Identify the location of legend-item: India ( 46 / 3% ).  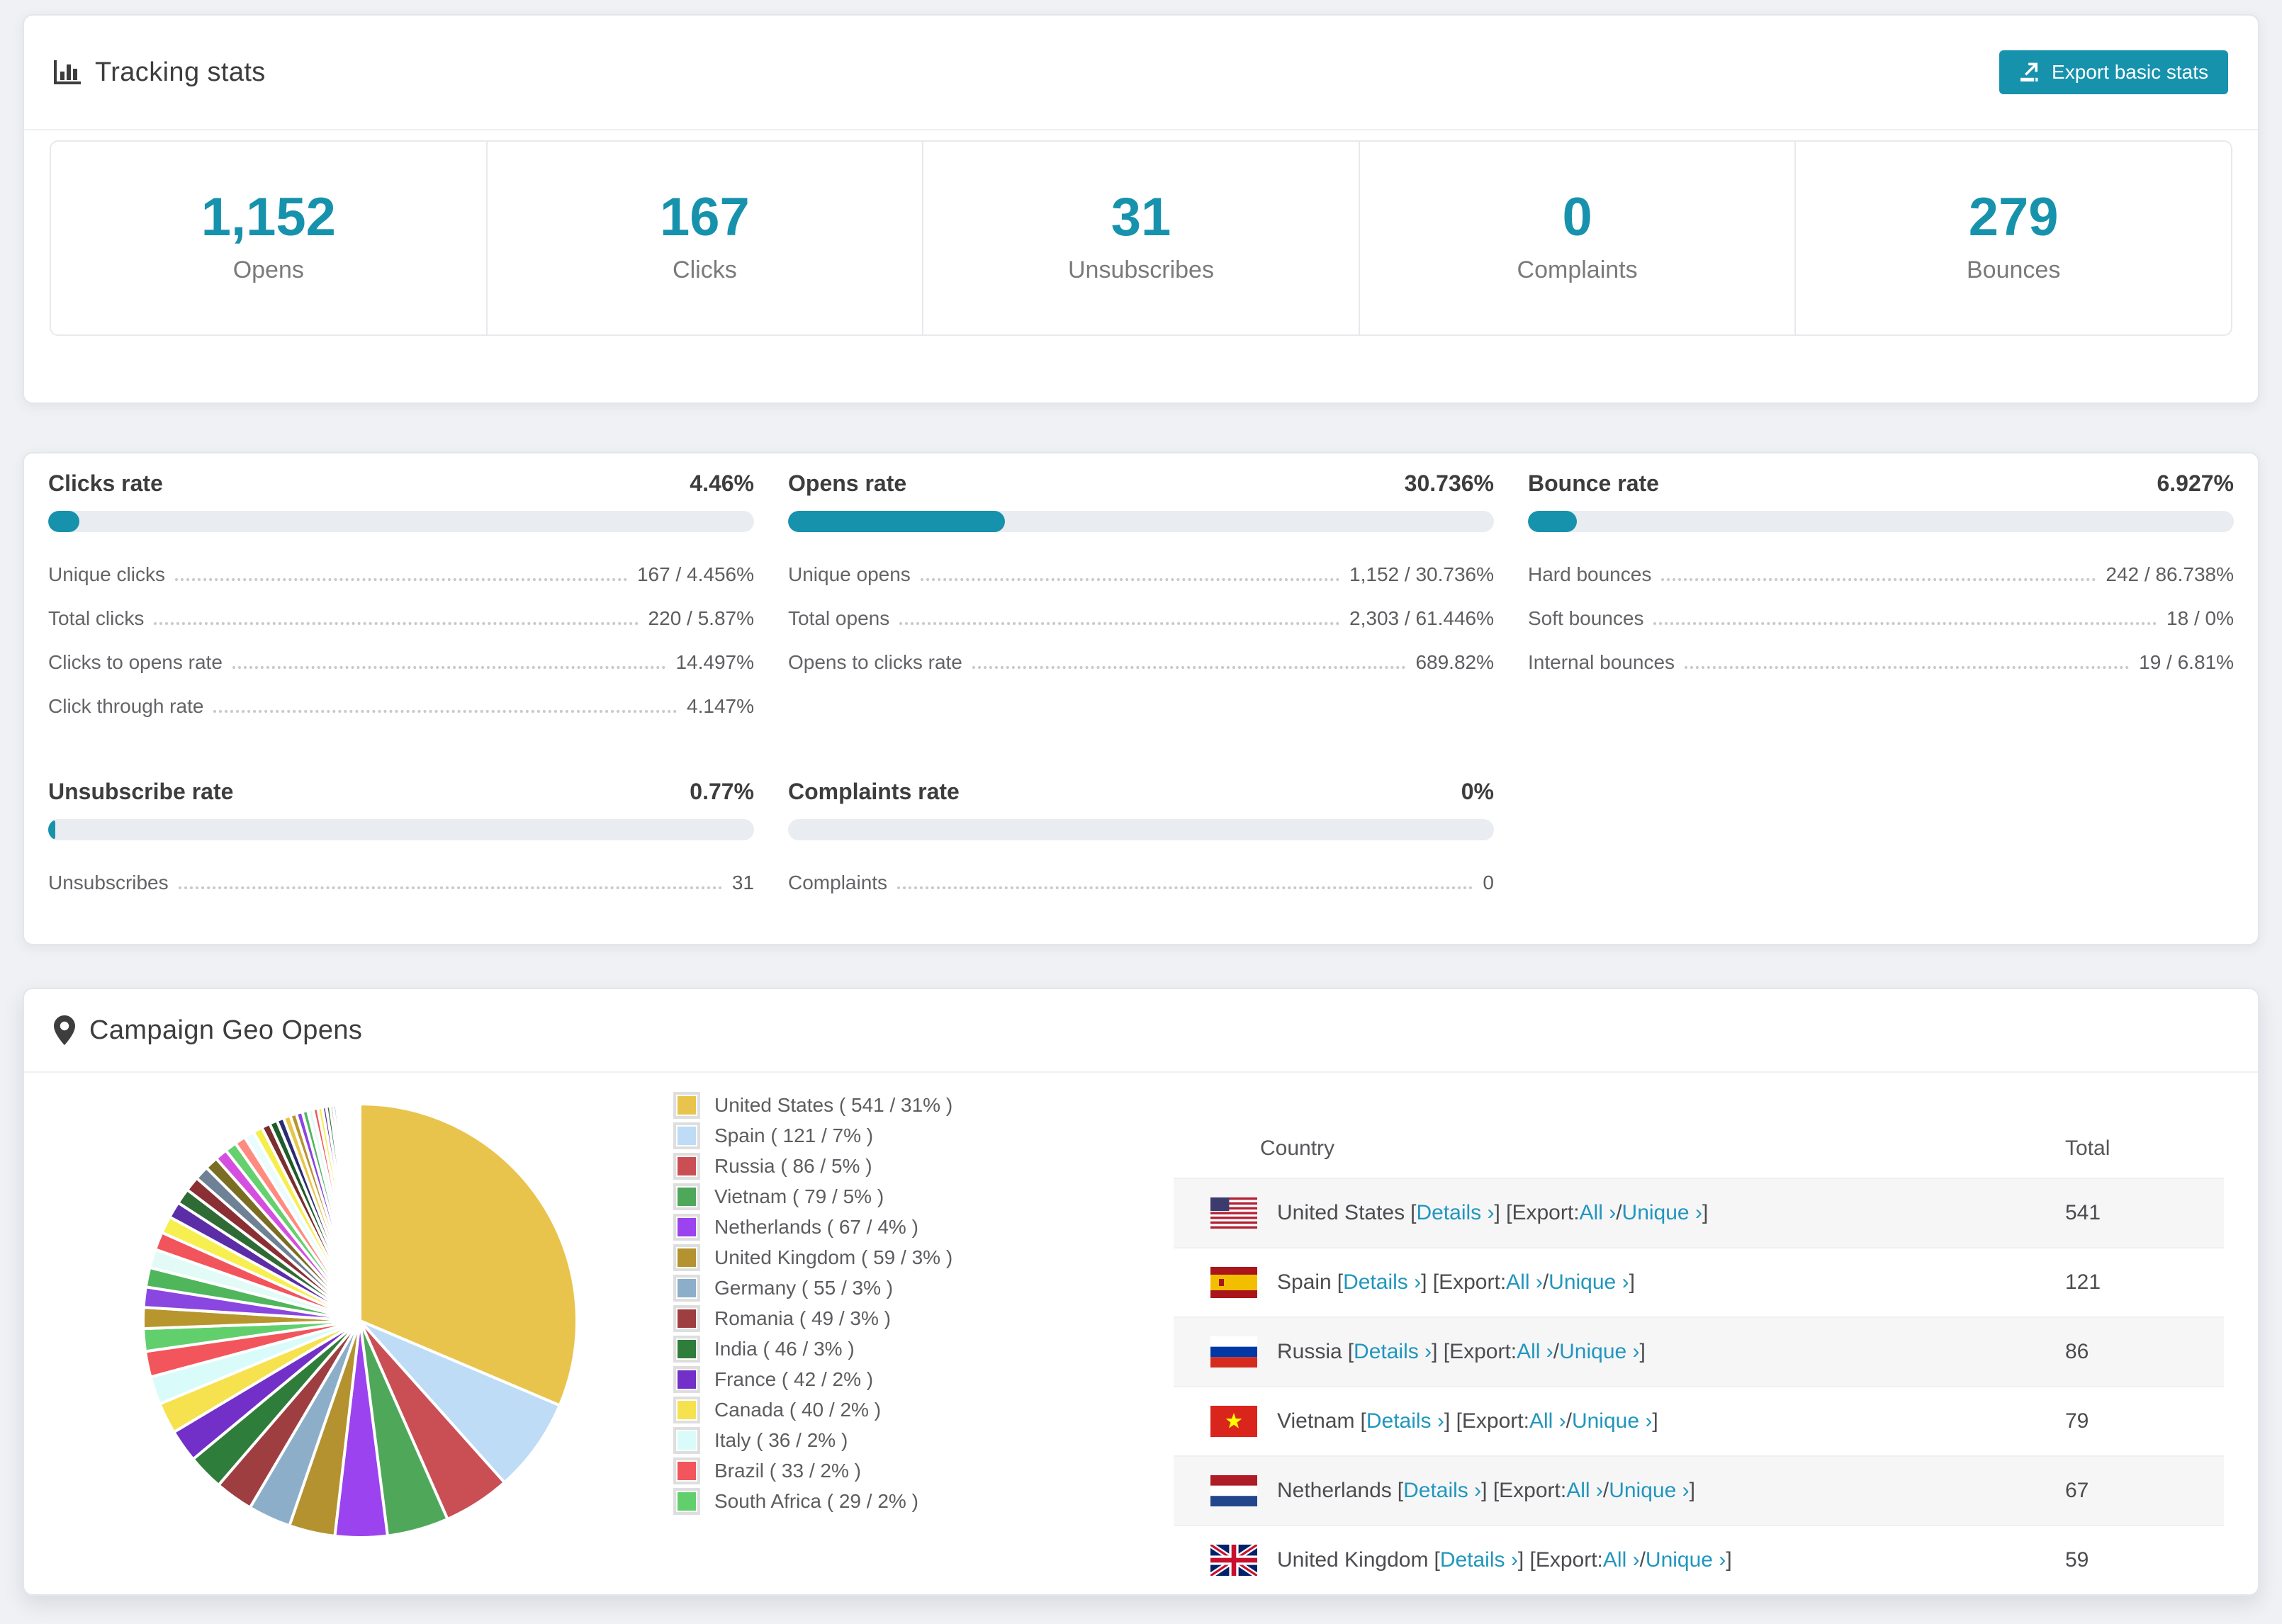
(812, 1348).